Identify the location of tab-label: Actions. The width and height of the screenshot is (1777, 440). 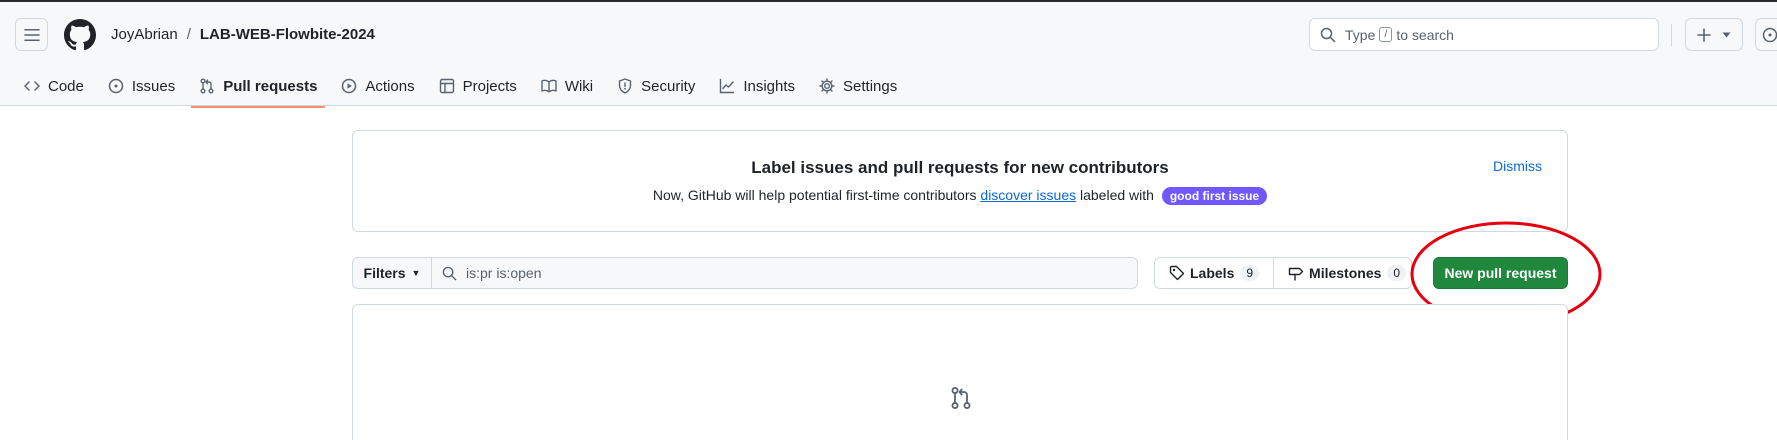
(390, 86).